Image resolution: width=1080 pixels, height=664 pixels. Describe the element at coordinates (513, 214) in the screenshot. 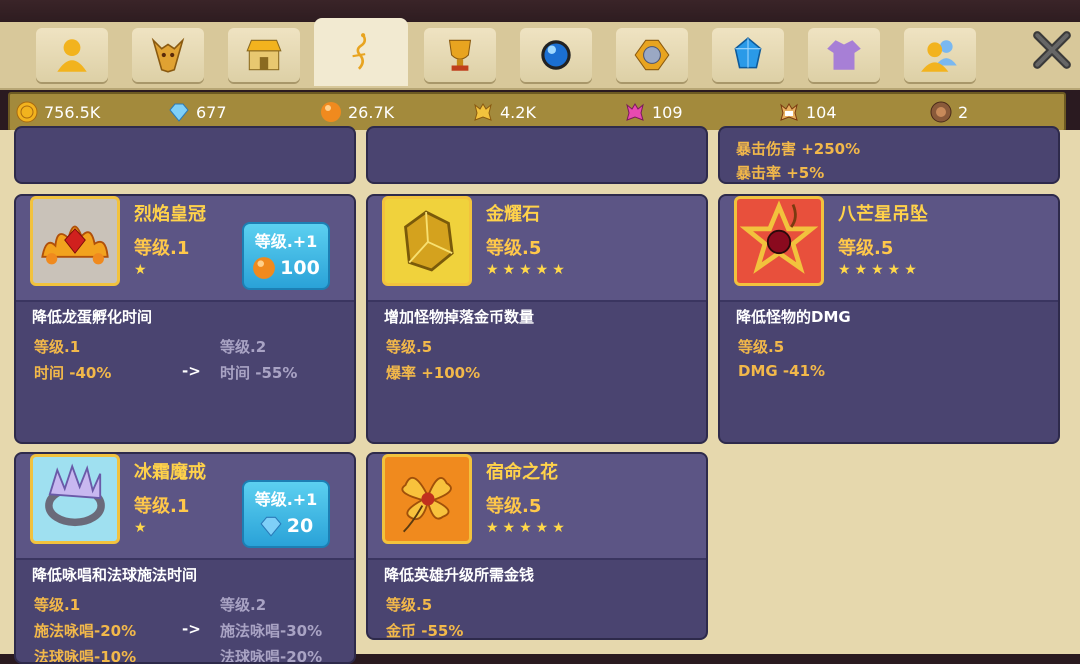

I see `artifact-name: 金耀石` at that location.